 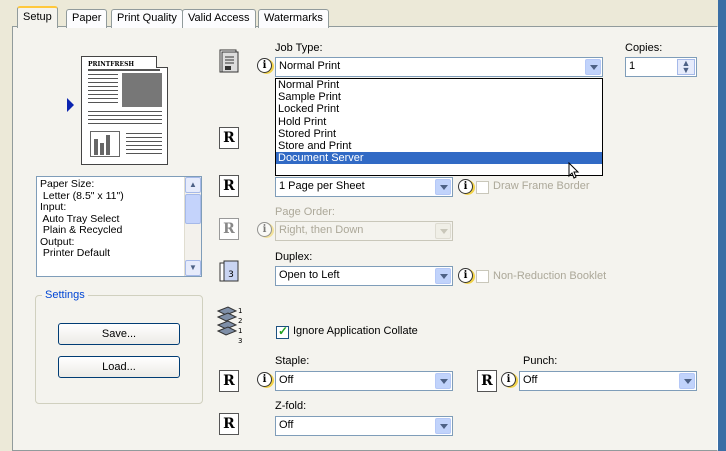 What do you see at coordinates (722, 225) in the screenshot?
I see `desktop-edge` at bounding box center [722, 225].